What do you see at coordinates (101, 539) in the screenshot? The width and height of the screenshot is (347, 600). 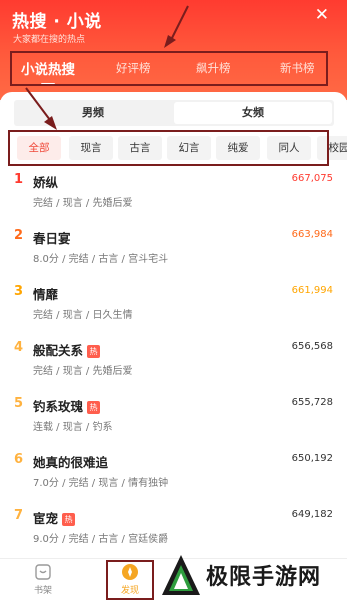 I see `book-meta: 9.0分 / 完结 / 古言 / 宫廷侯爵` at bounding box center [101, 539].